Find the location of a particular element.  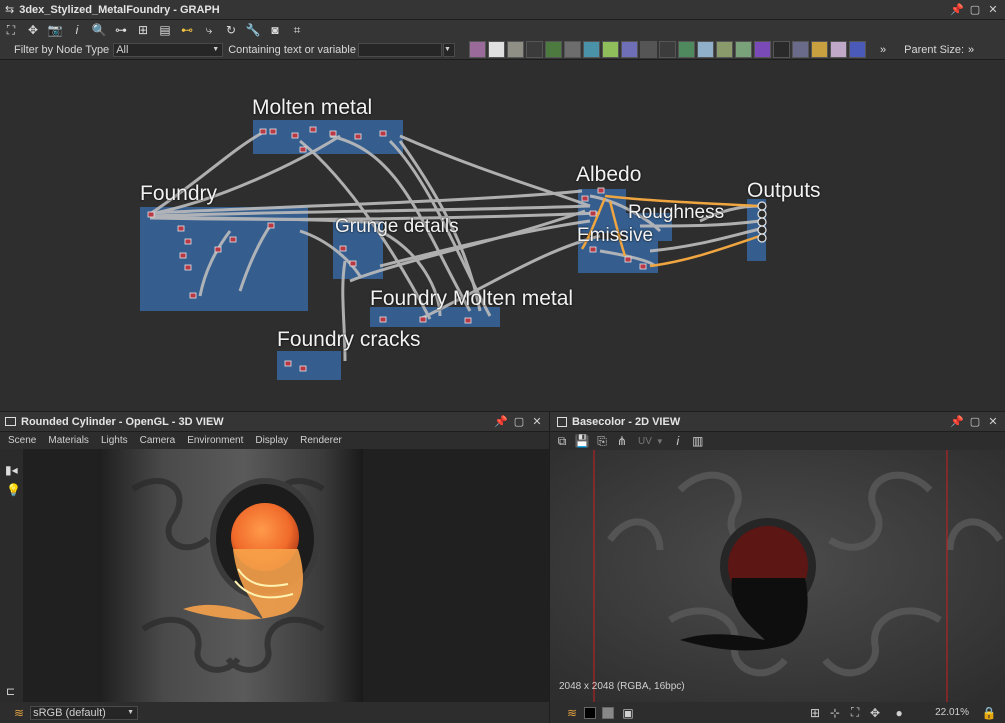

camera-icon: ▮◂ is located at coordinates (14, 470).